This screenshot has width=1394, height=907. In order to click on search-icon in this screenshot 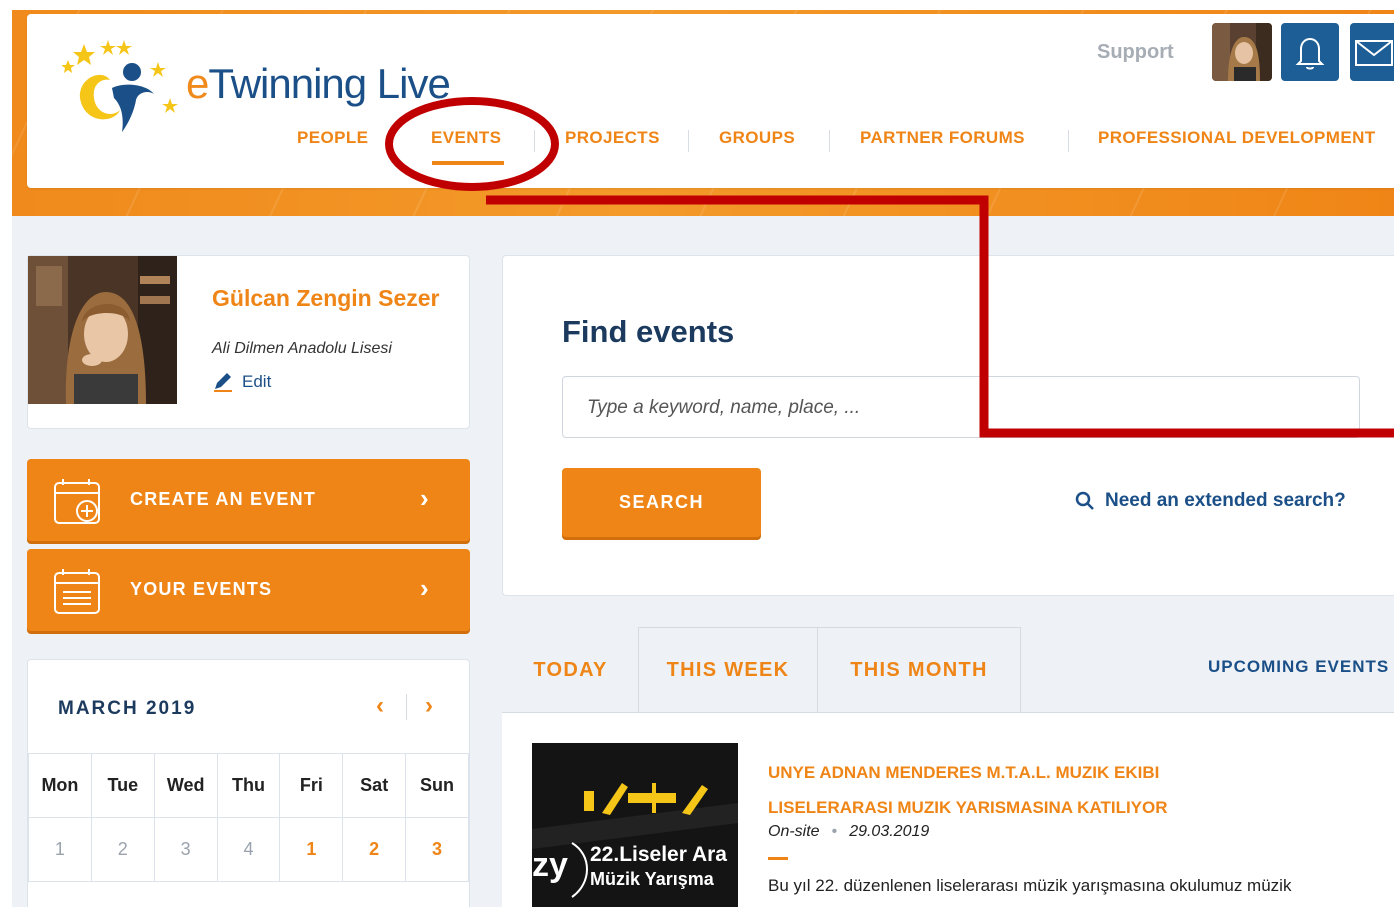, I will do `click(1084, 500)`.